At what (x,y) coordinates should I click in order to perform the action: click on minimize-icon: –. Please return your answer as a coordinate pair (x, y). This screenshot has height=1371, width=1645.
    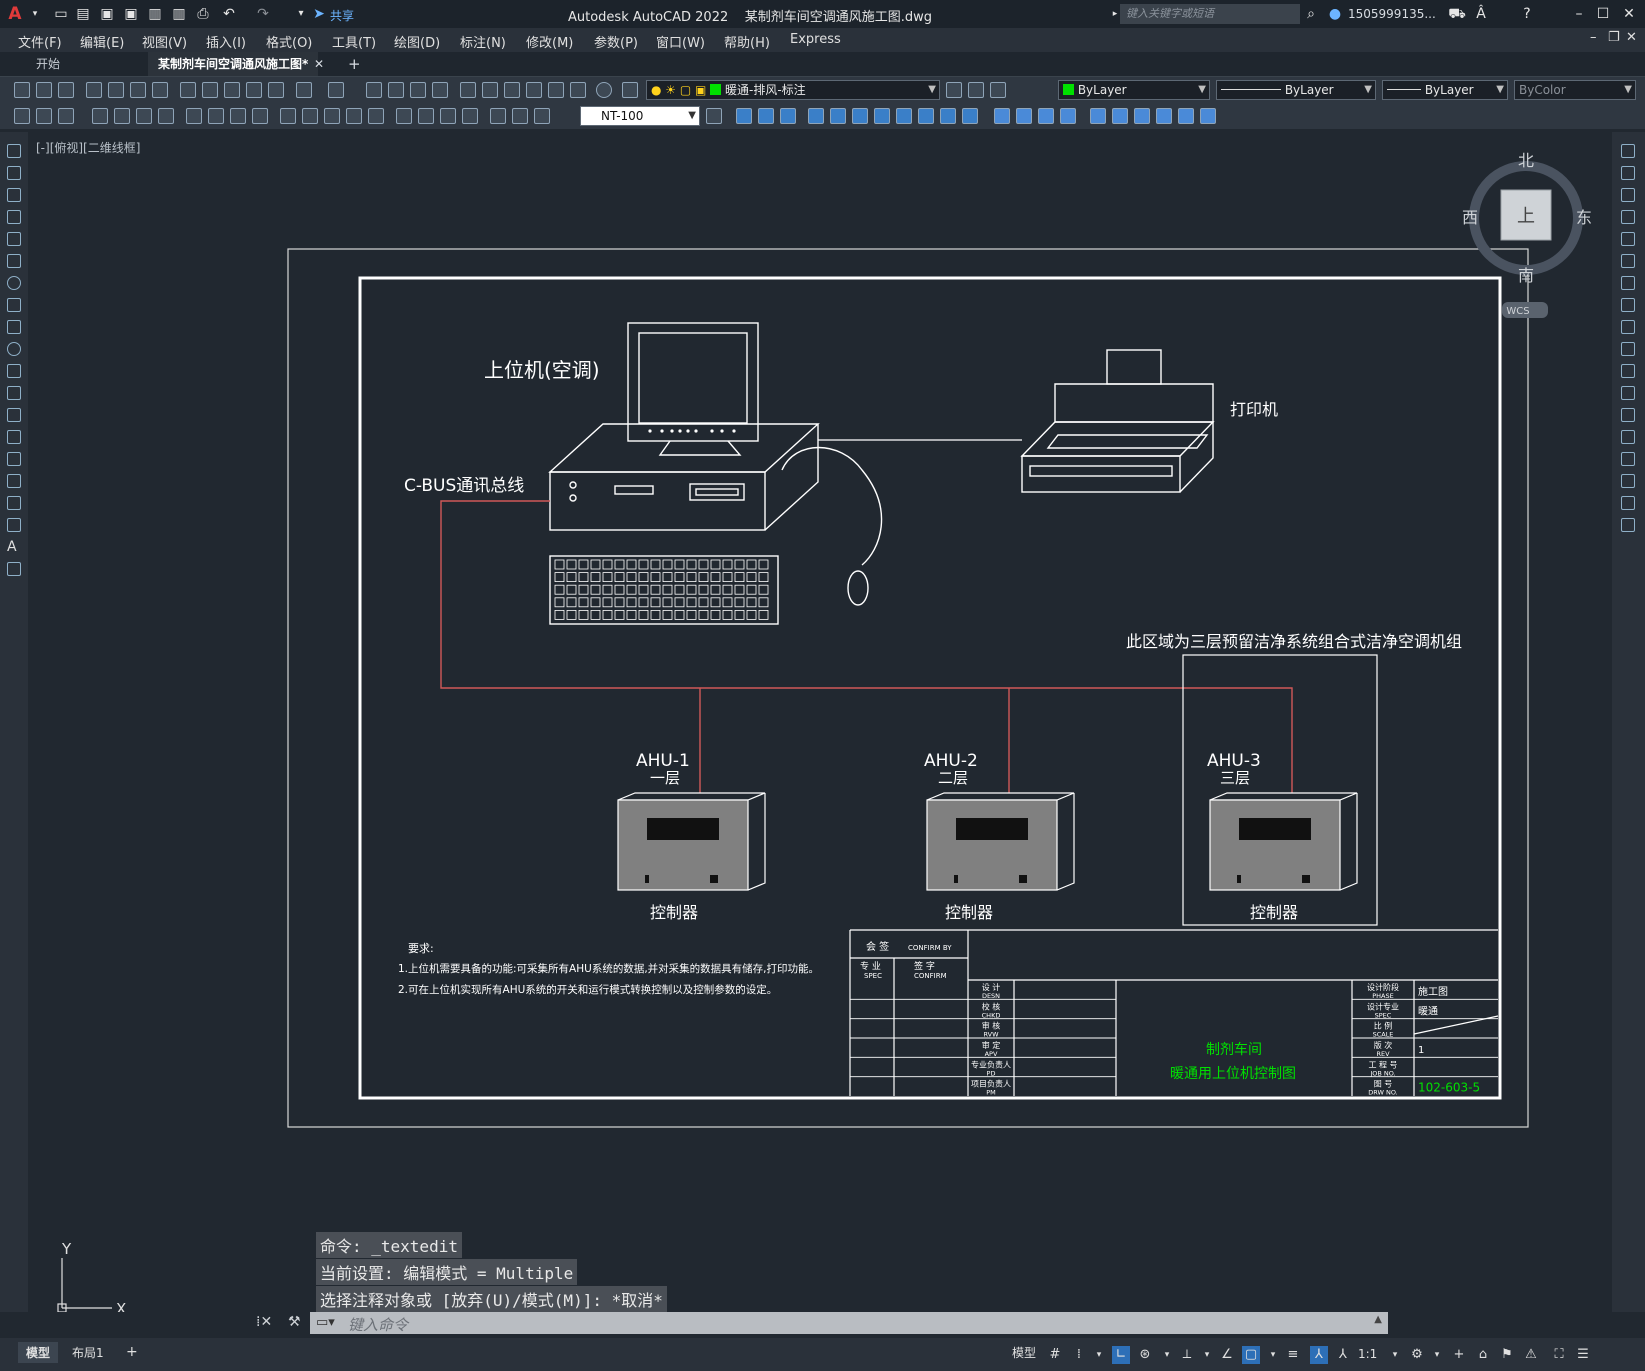
    Looking at the image, I should click on (1579, 14).